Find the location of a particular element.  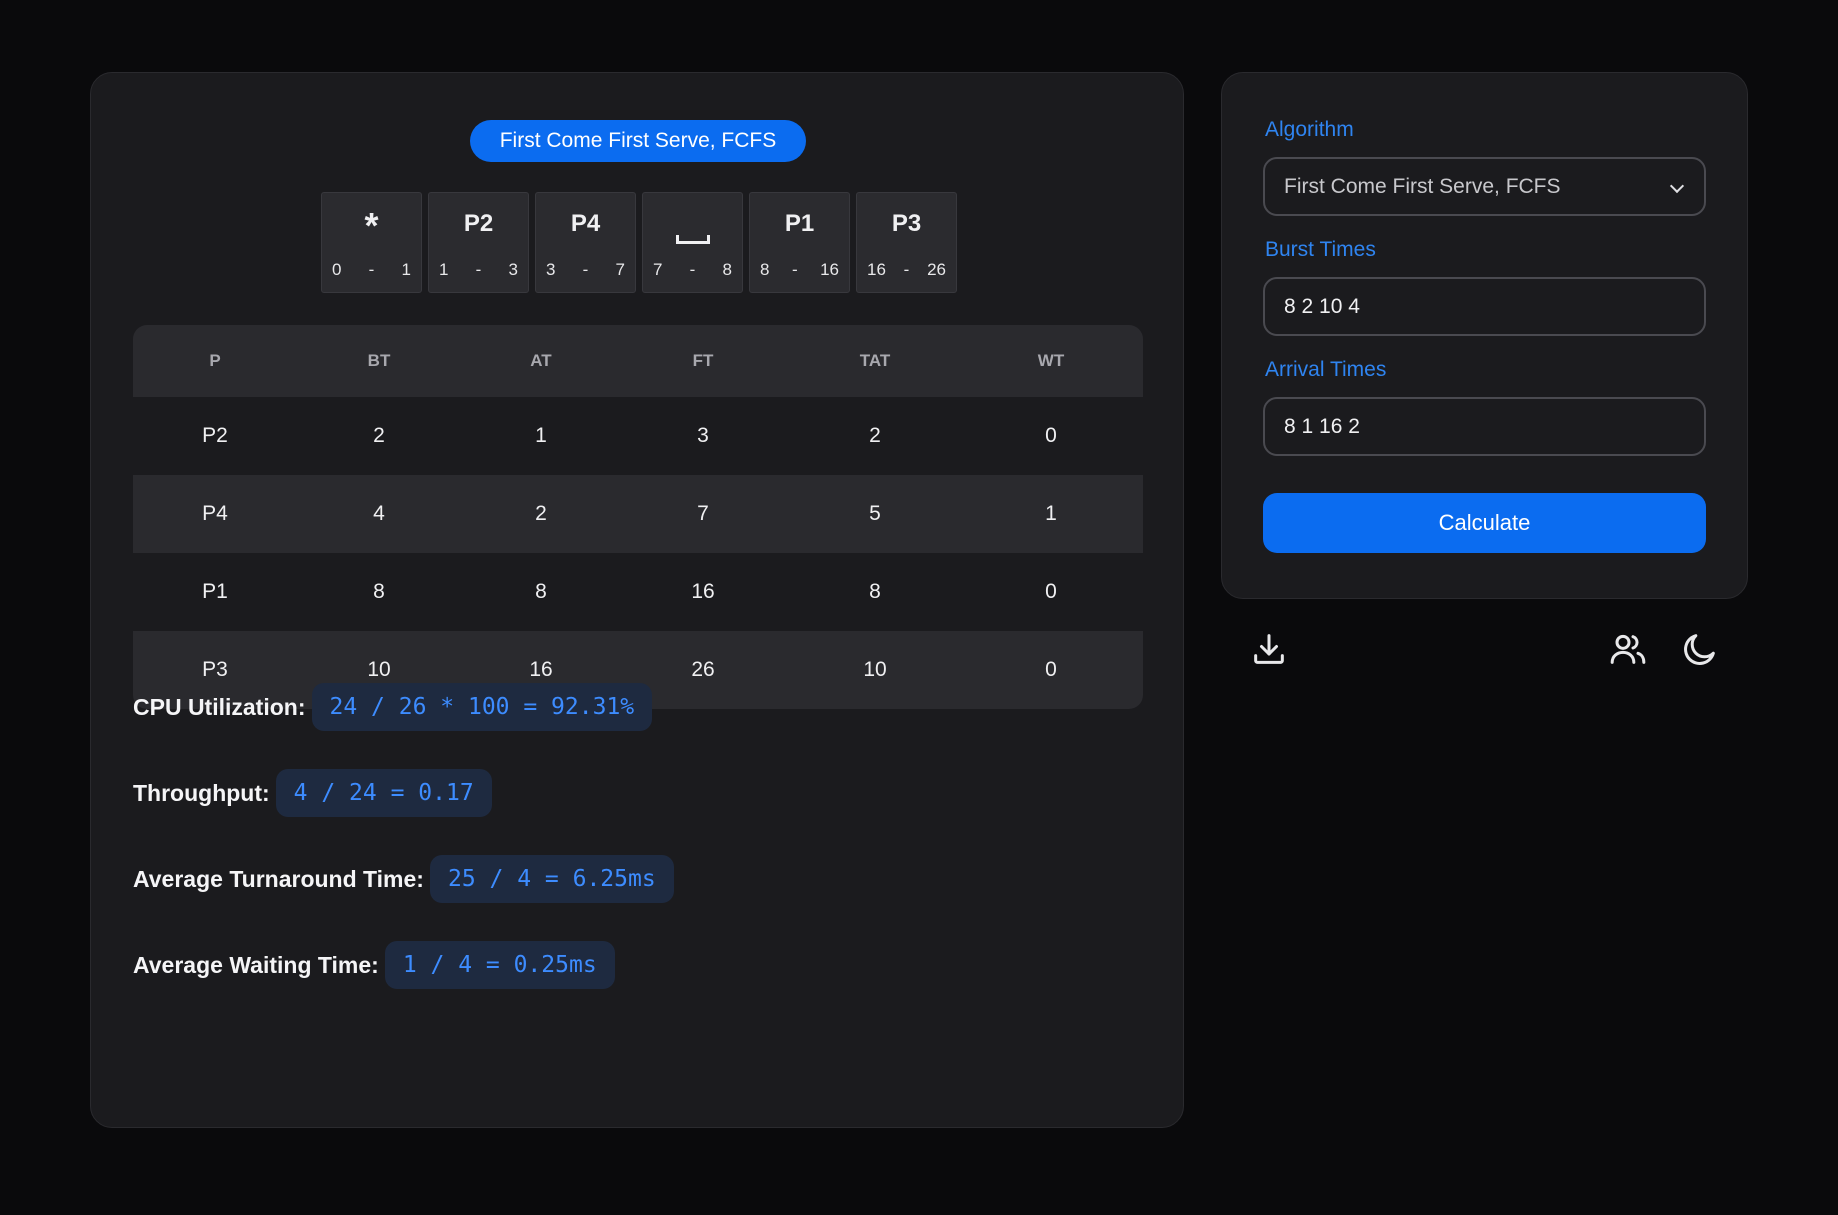

gantt-start-time: 8 is located at coordinates (765, 269).